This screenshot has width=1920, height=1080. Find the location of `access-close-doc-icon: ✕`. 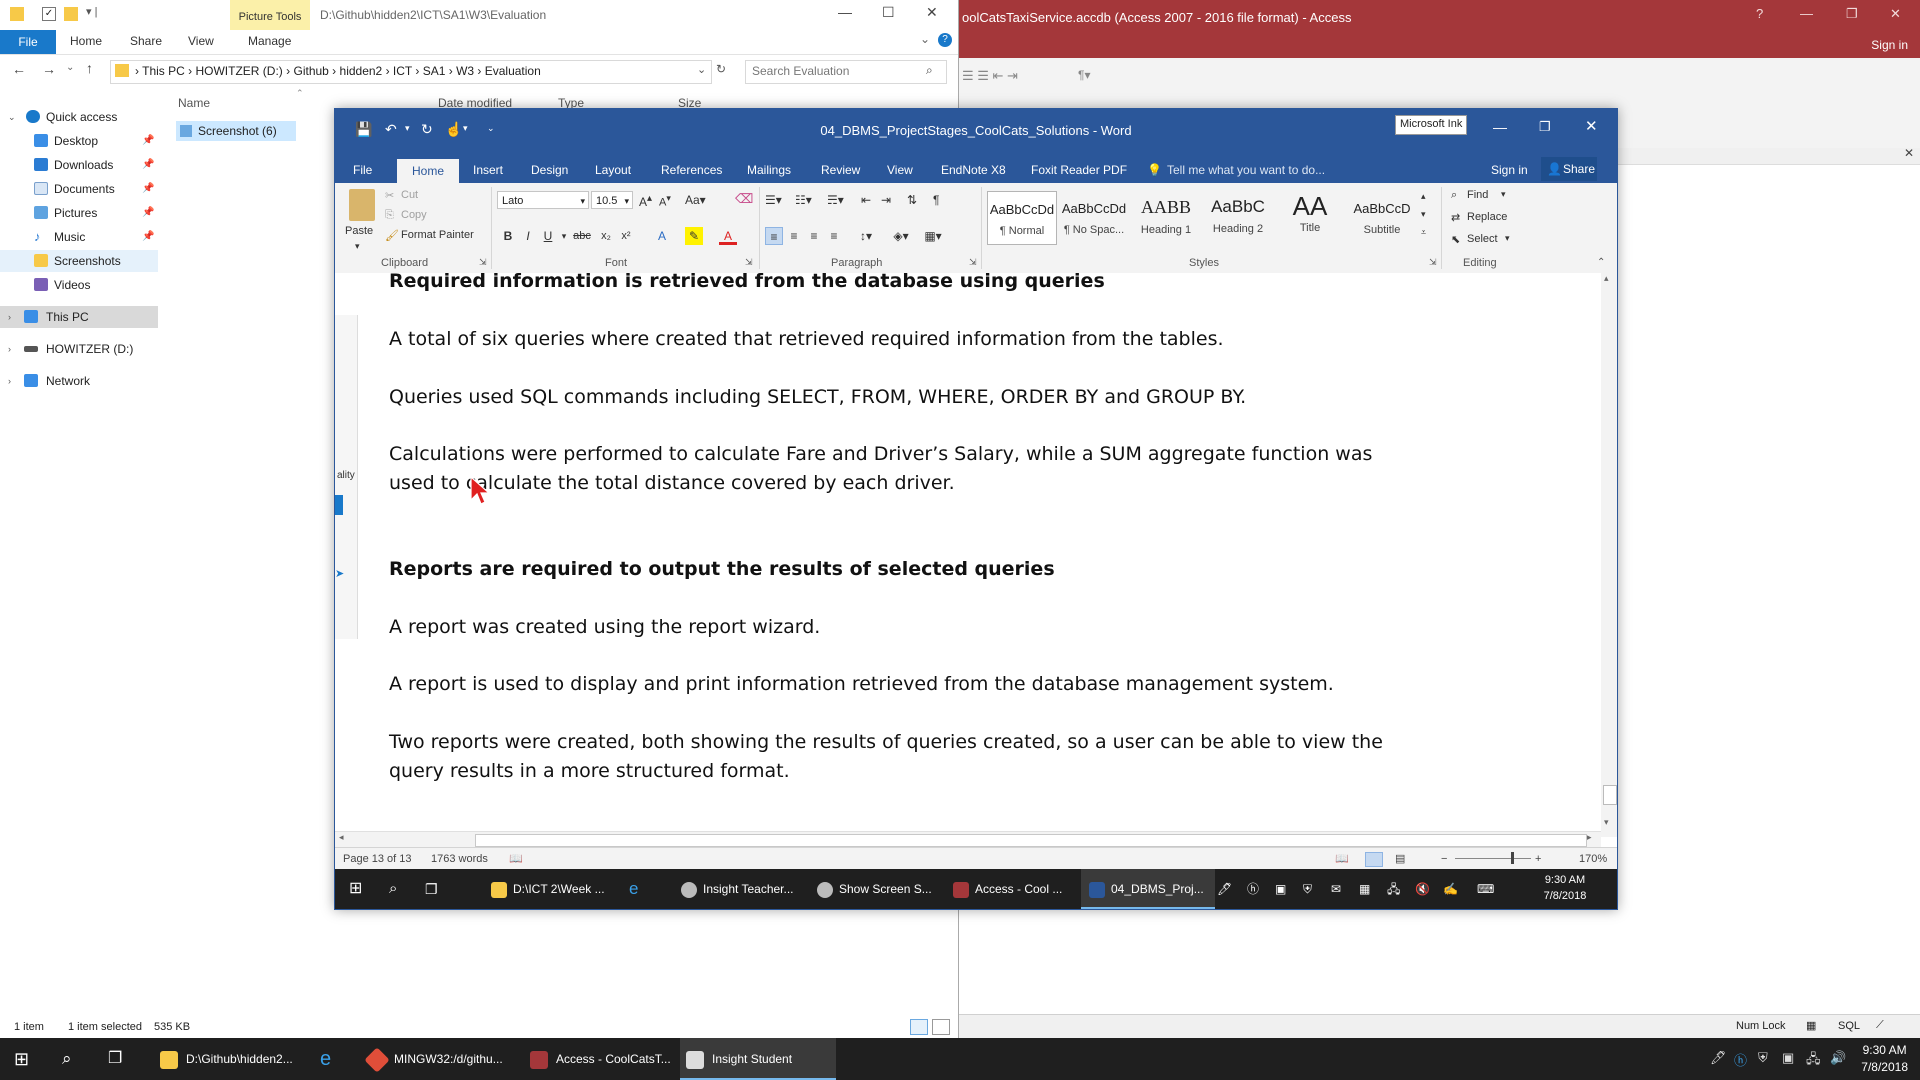

access-close-doc-icon: ✕ is located at coordinates (1909, 153).